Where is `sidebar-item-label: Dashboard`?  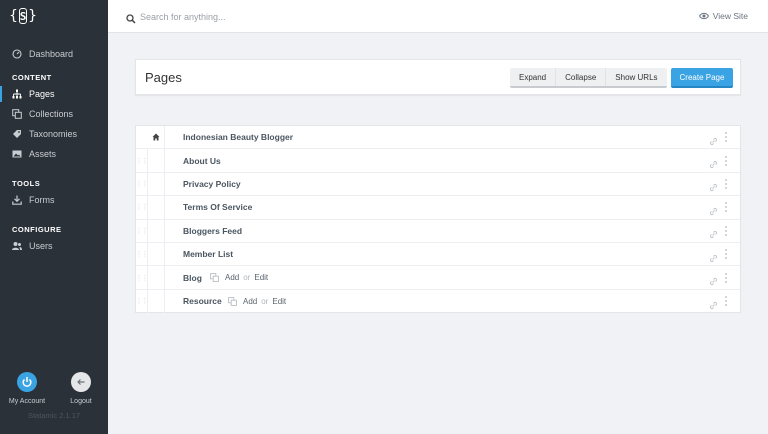
sidebar-item-label: Dashboard is located at coordinates (51, 54).